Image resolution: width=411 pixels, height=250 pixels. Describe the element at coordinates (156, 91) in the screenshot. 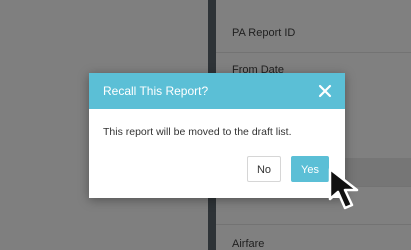

I see `dialog-title: Recall This Report?` at that location.